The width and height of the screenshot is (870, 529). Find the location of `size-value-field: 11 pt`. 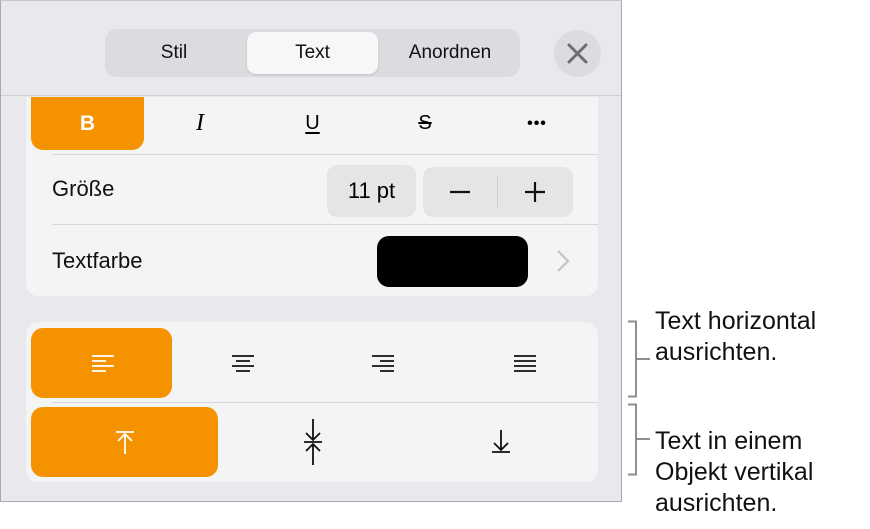

size-value-field: 11 pt is located at coordinates (371, 191).